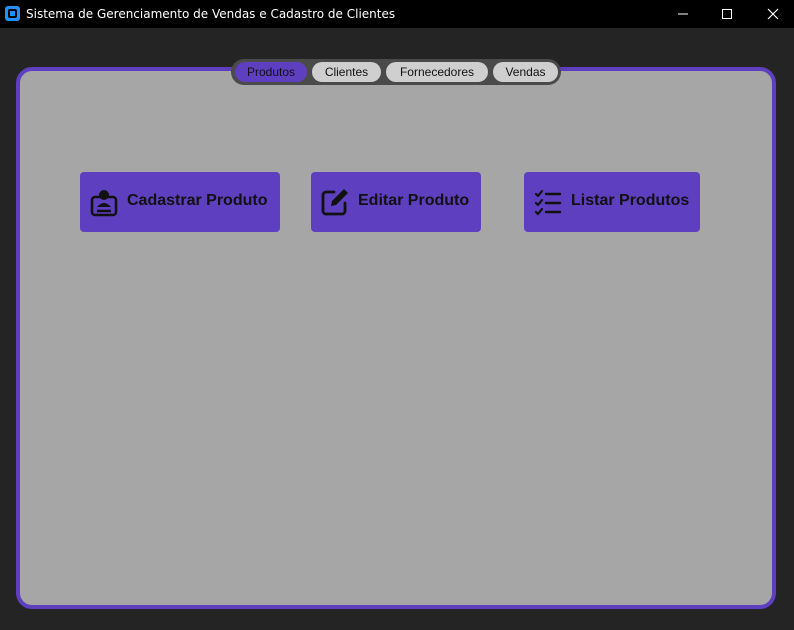 The width and height of the screenshot is (794, 630). Describe the element at coordinates (414, 200) in the screenshot. I see `editar-produto-label: Editar Produto` at that location.